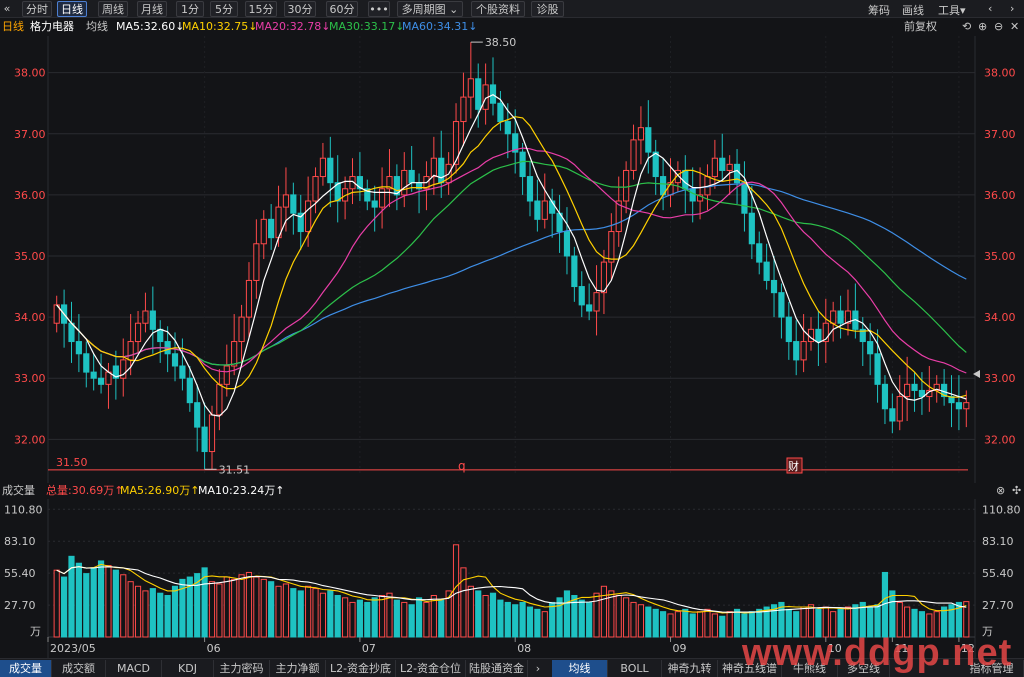  I want to click on period-tab-1min: 1分, so click(190, 9).